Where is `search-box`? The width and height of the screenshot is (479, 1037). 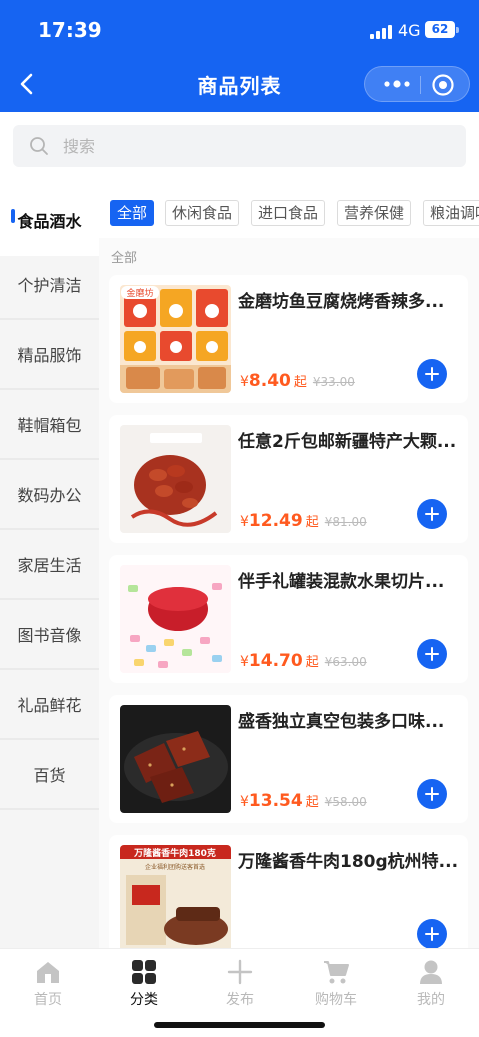 search-box is located at coordinates (239, 146).